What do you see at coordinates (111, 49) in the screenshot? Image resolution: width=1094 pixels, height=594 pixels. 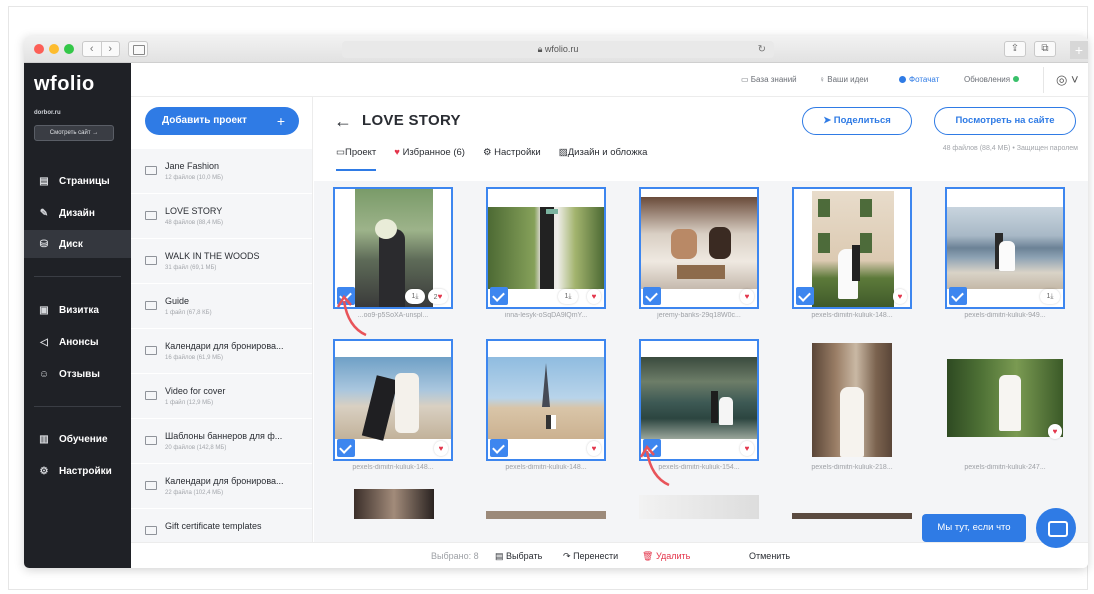 I see `forward-nav-icon: ›` at bounding box center [111, 49].